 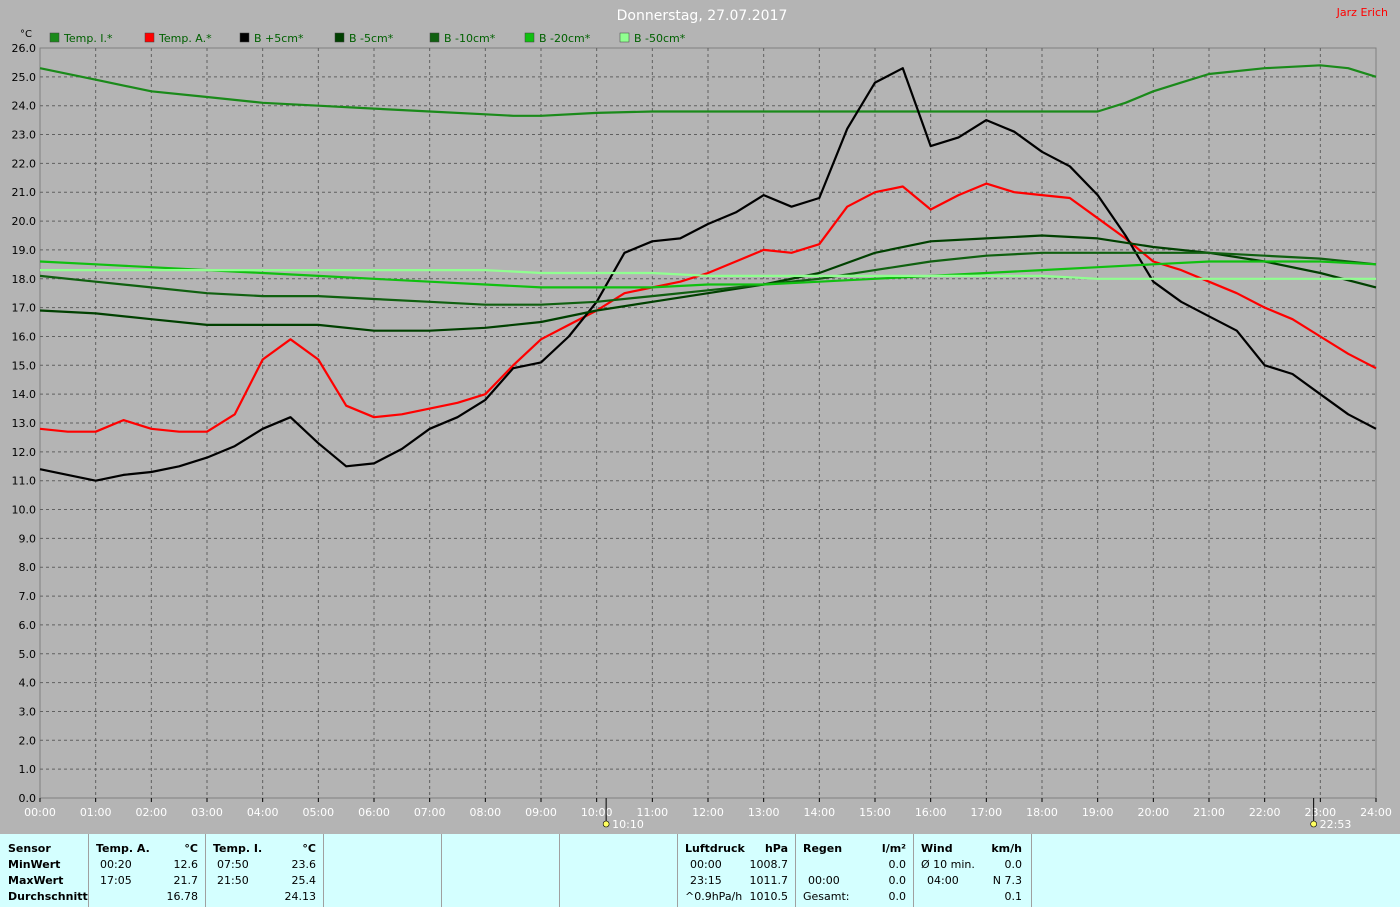 What do you see at coordinates (1013, 864) in the screenshot?
I see `wind-avg-val: 0.0` at bounding box center [1013, 864].